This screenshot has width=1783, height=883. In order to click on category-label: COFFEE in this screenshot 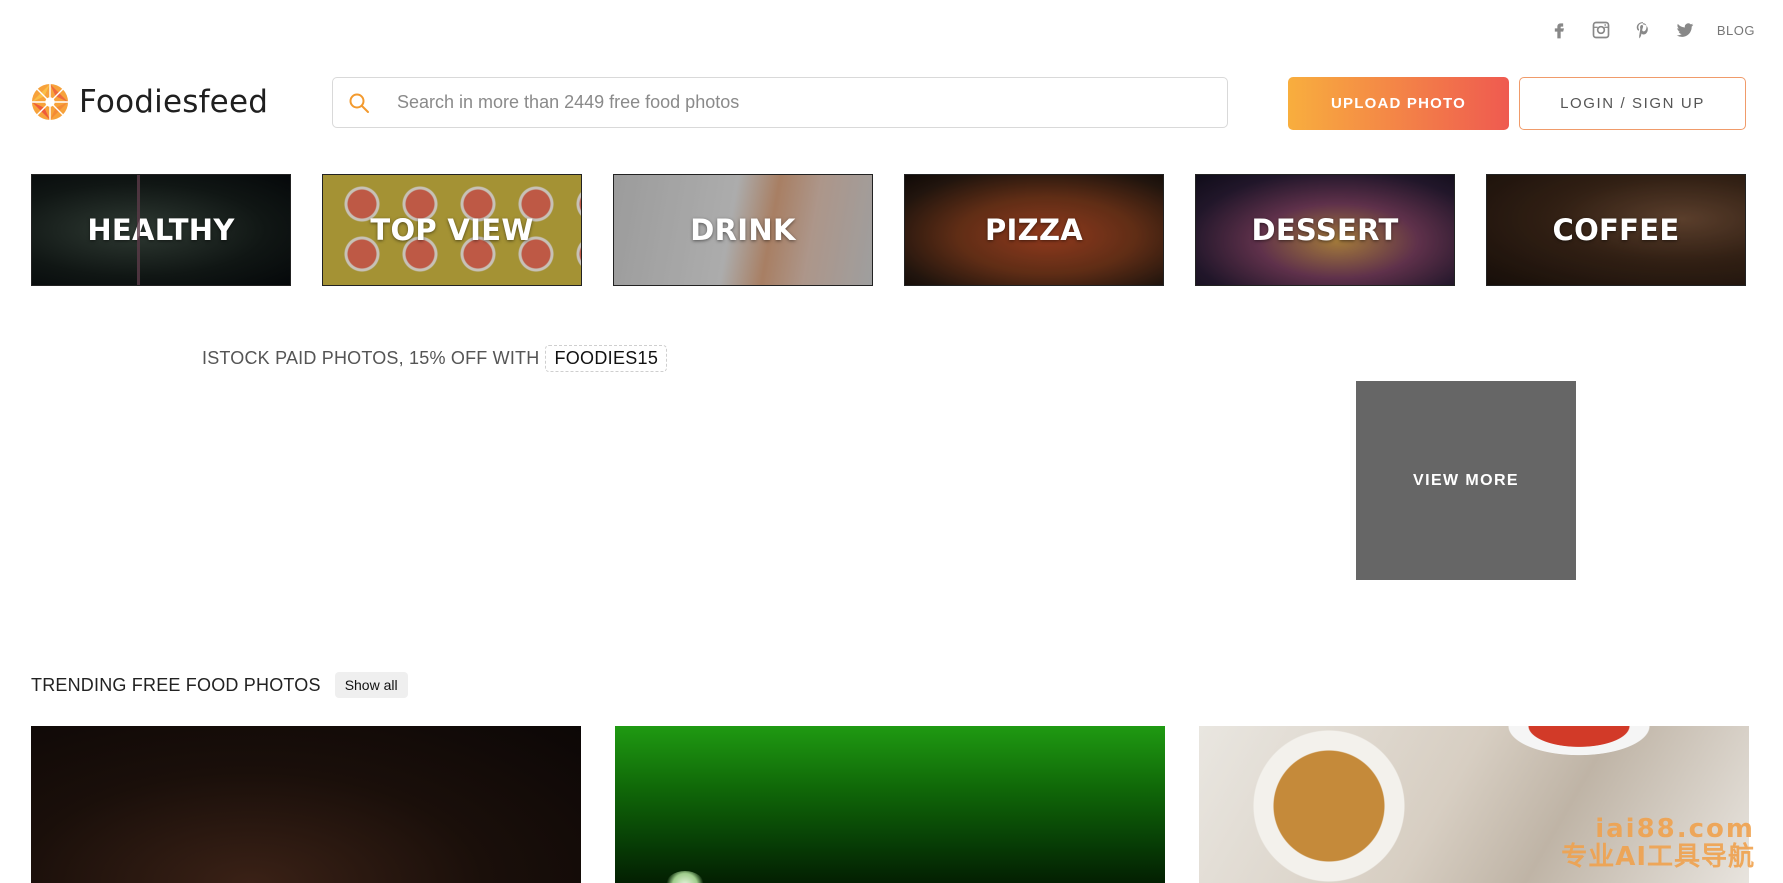, I will do `click(1616, 230)`.